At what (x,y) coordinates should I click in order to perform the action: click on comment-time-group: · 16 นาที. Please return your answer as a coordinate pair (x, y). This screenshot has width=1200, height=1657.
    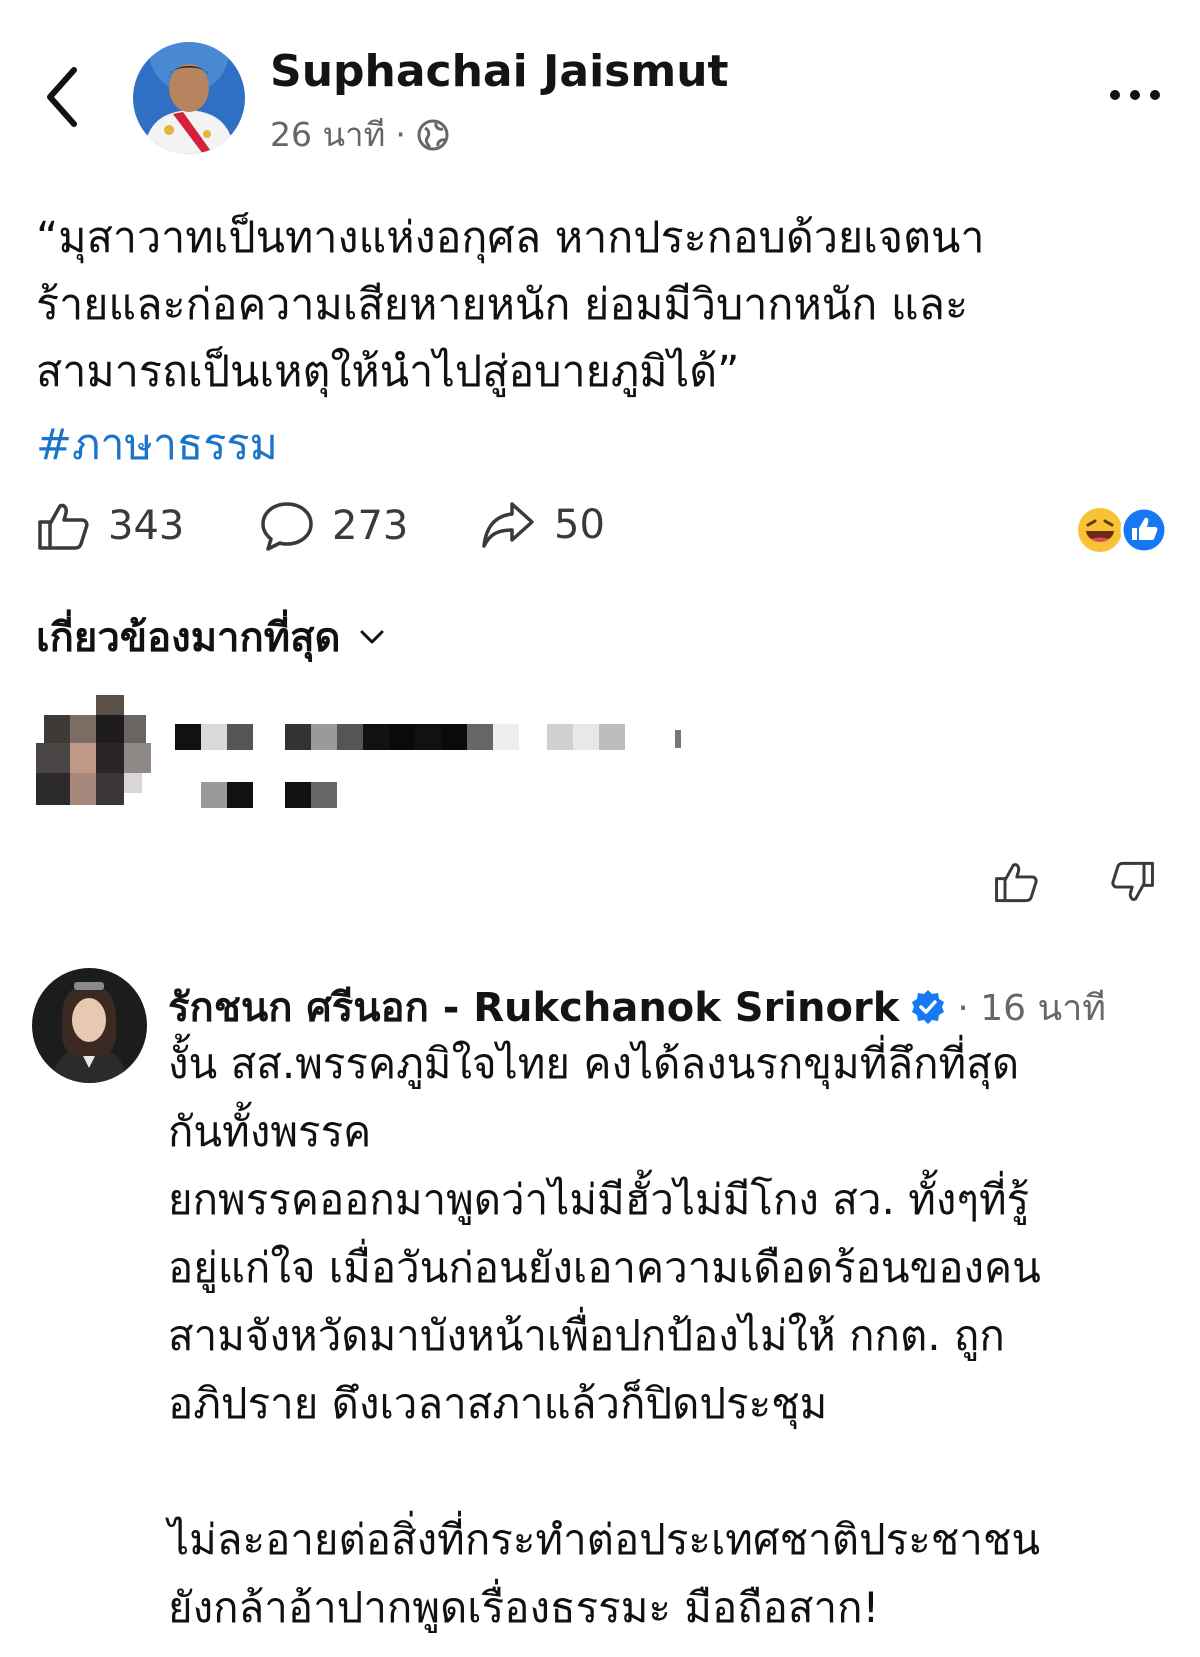
    Looking at the image, I should click on (1031, 1007).